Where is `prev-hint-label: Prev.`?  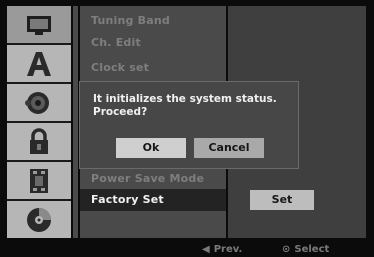 prev-hint-label: Prev. is located at coordinates (228, 249).